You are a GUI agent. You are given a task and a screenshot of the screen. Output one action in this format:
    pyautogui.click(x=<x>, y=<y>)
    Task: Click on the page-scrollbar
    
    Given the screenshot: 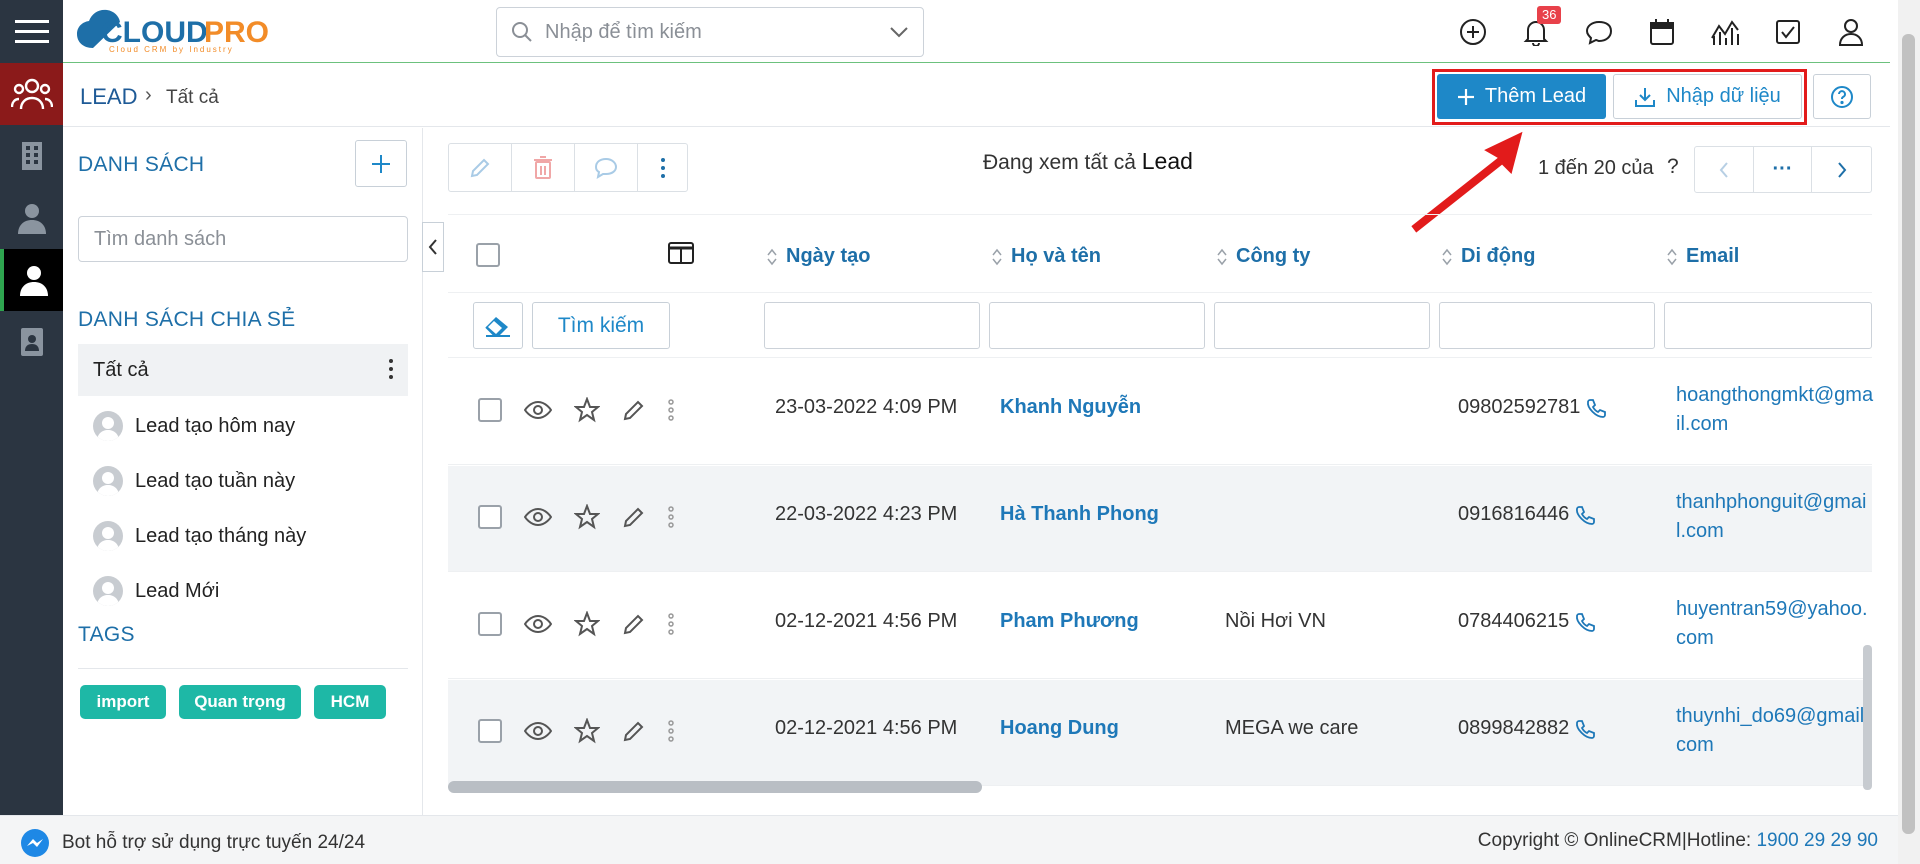 What is the action you would take?
    pyautogui.click(x=1908, y=434)
    